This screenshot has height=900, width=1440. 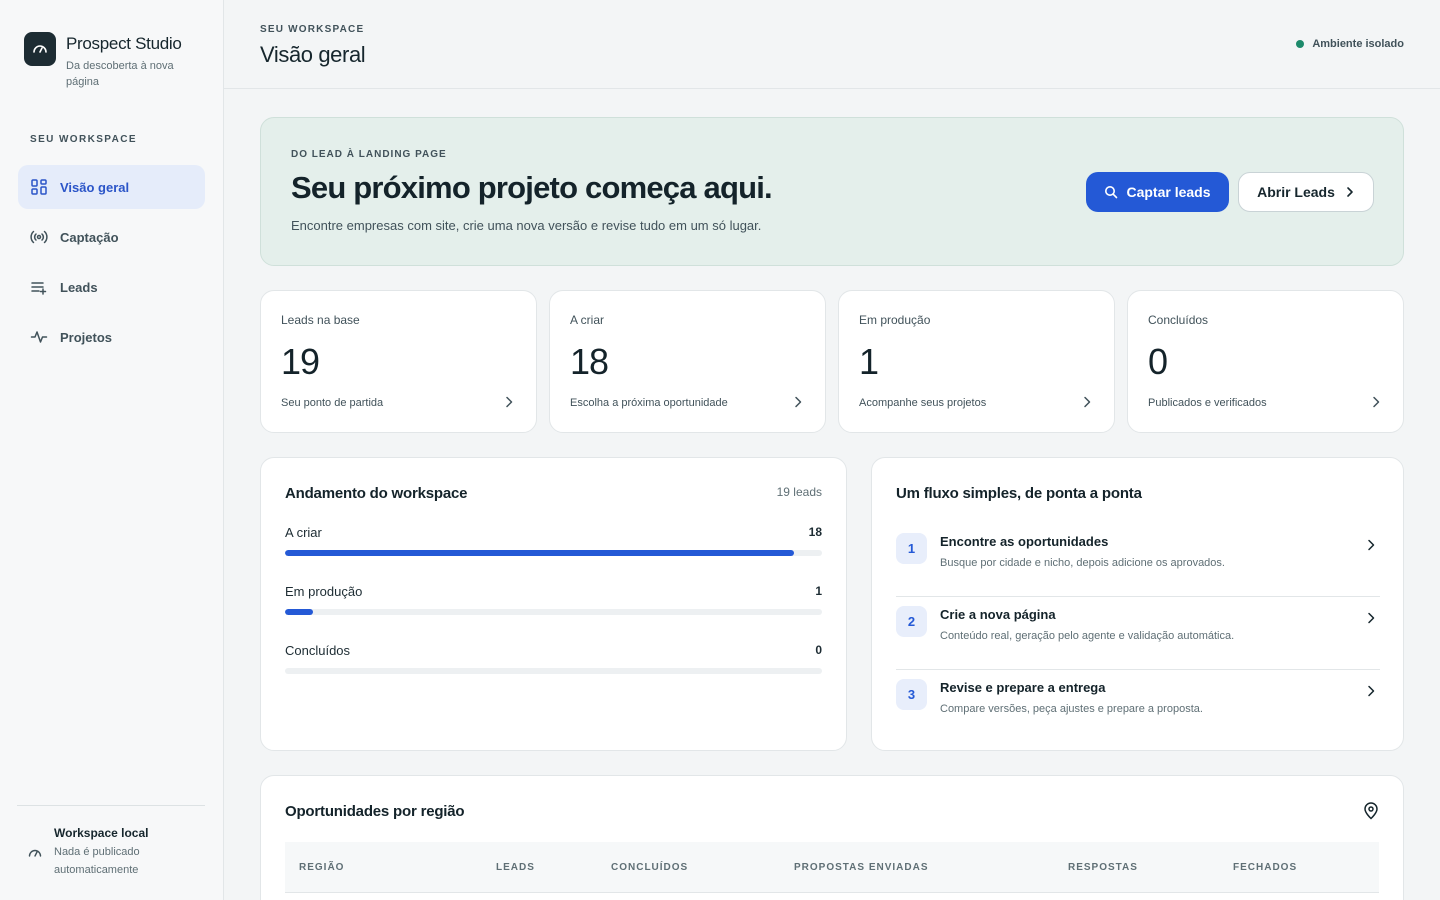 I want to click on status-dot-icon, so click(x=1300, y=44).